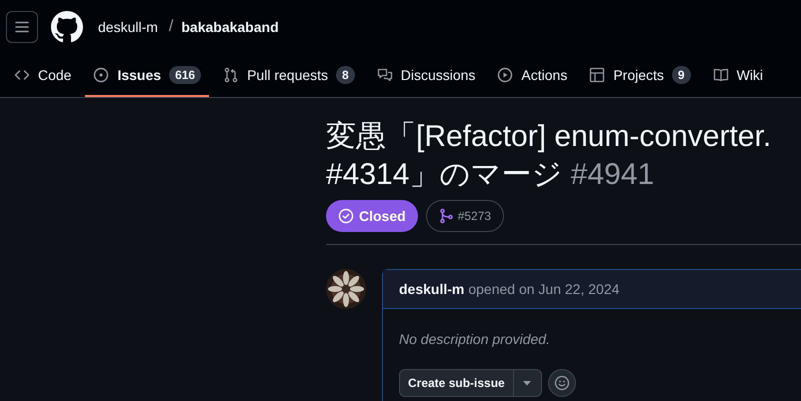  I want to click on play-icon, so click(505, 74).